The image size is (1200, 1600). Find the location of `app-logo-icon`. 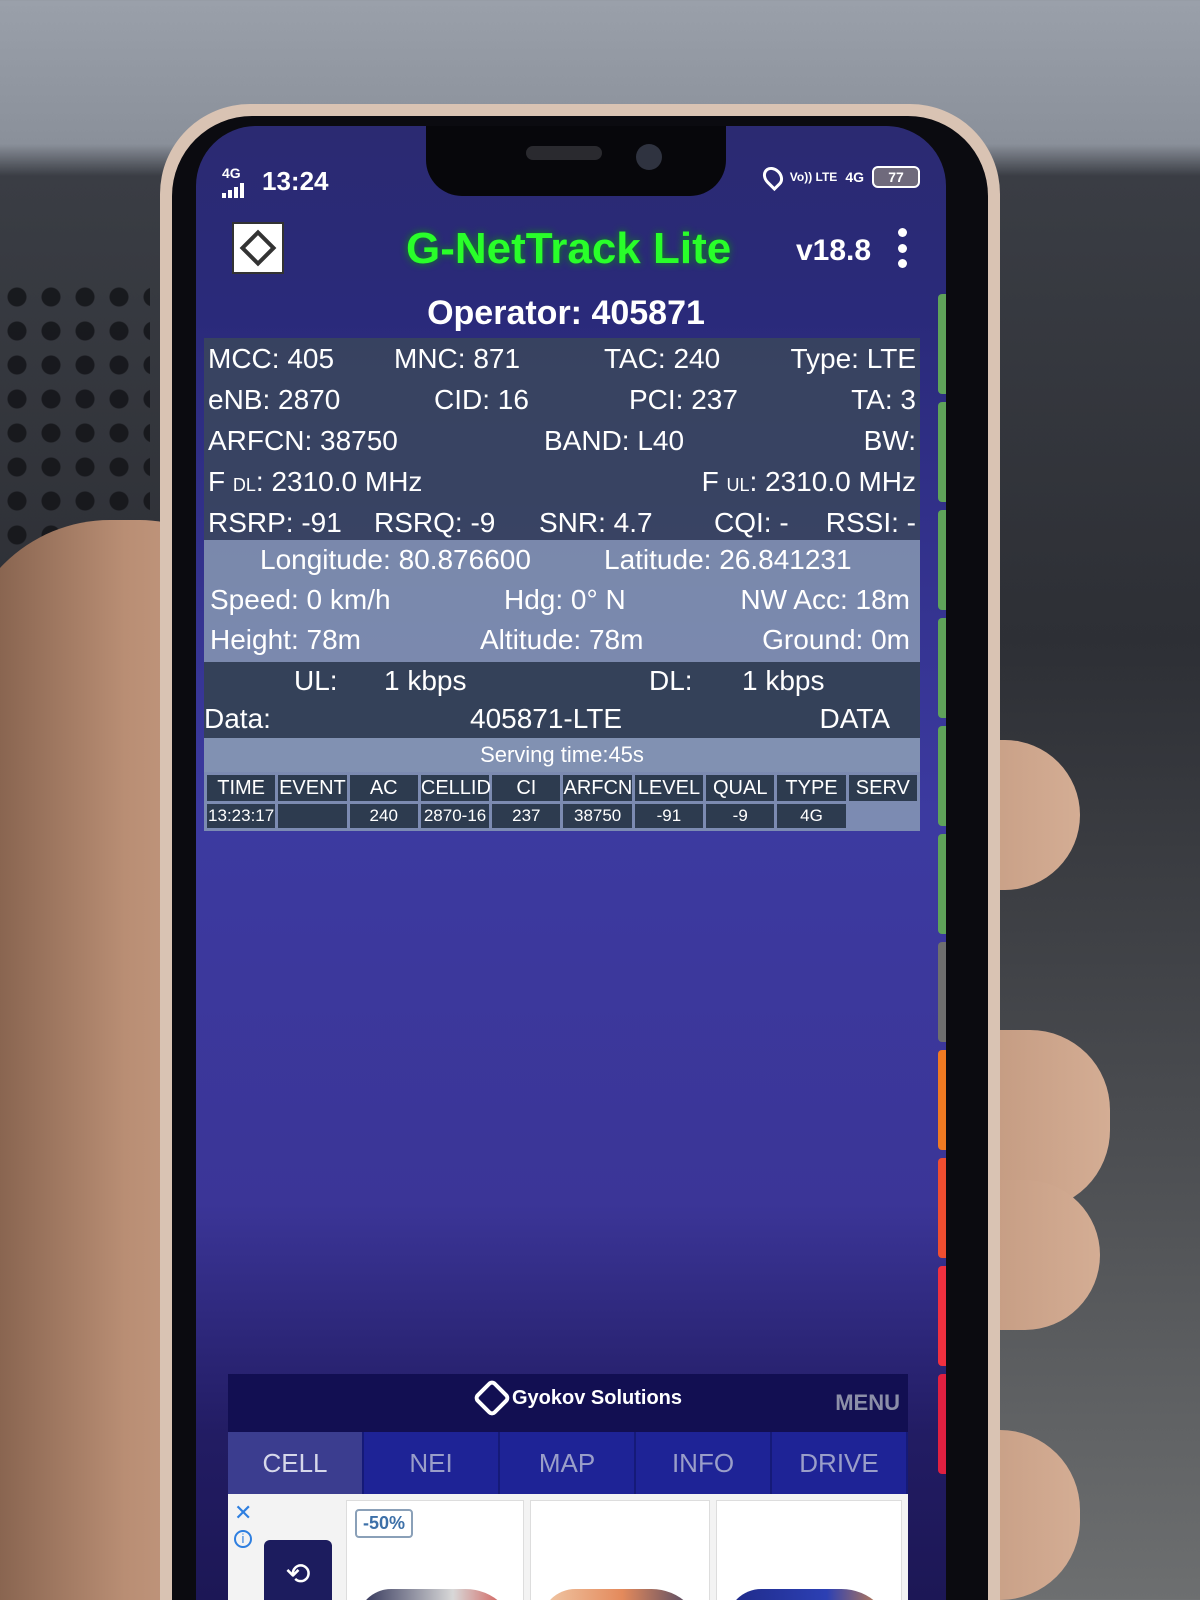

app-logo-icon is located at coordinates (258, 248).